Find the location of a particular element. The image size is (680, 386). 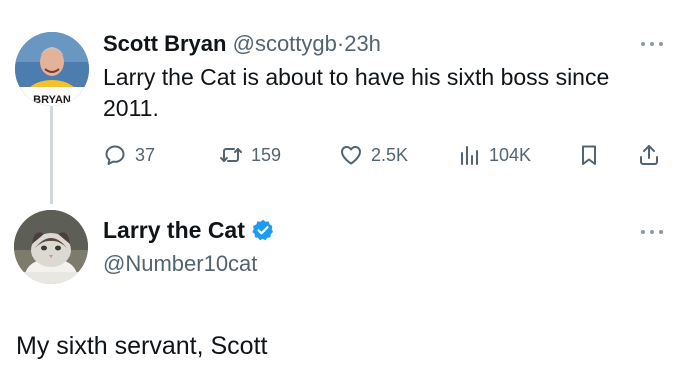

verified-badge-icon is located at coordinates (262, 230).